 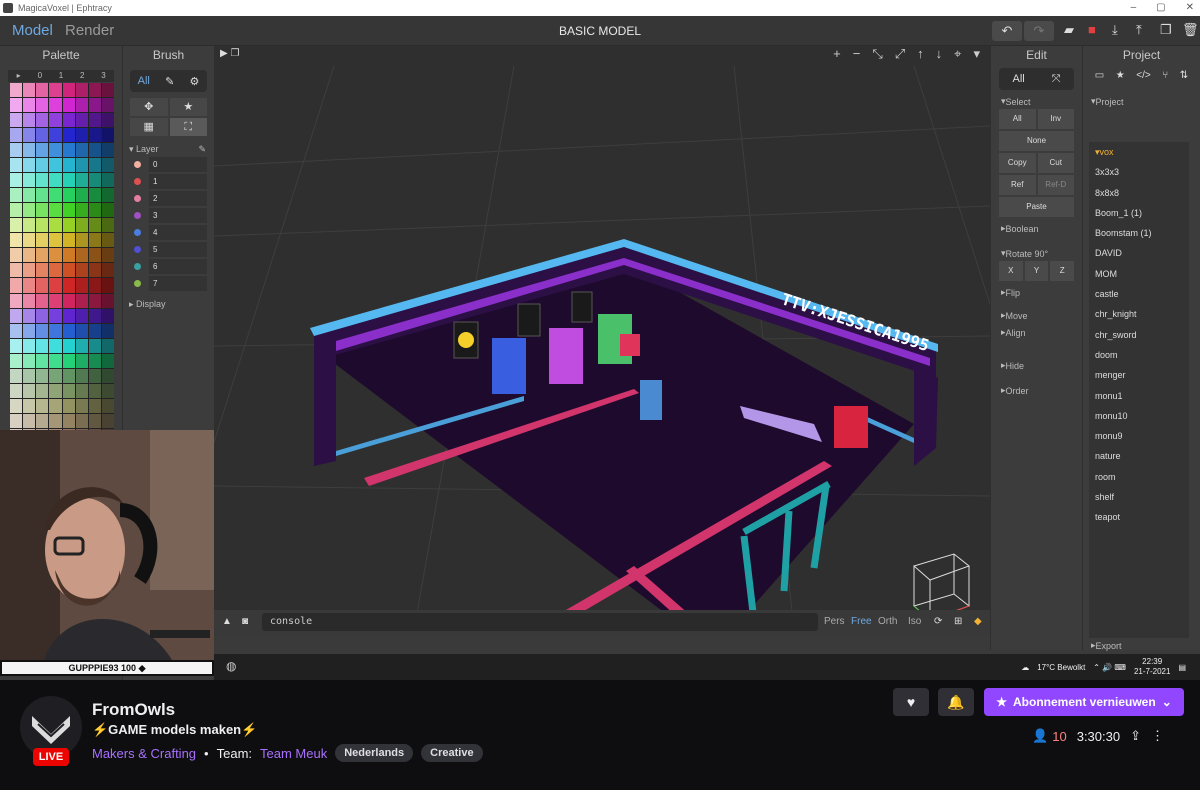 What do you see at coordinates (231, 666) in the screenshot?
I see `taskbar-app-icon: ◍` at bounding box center [231, 666].